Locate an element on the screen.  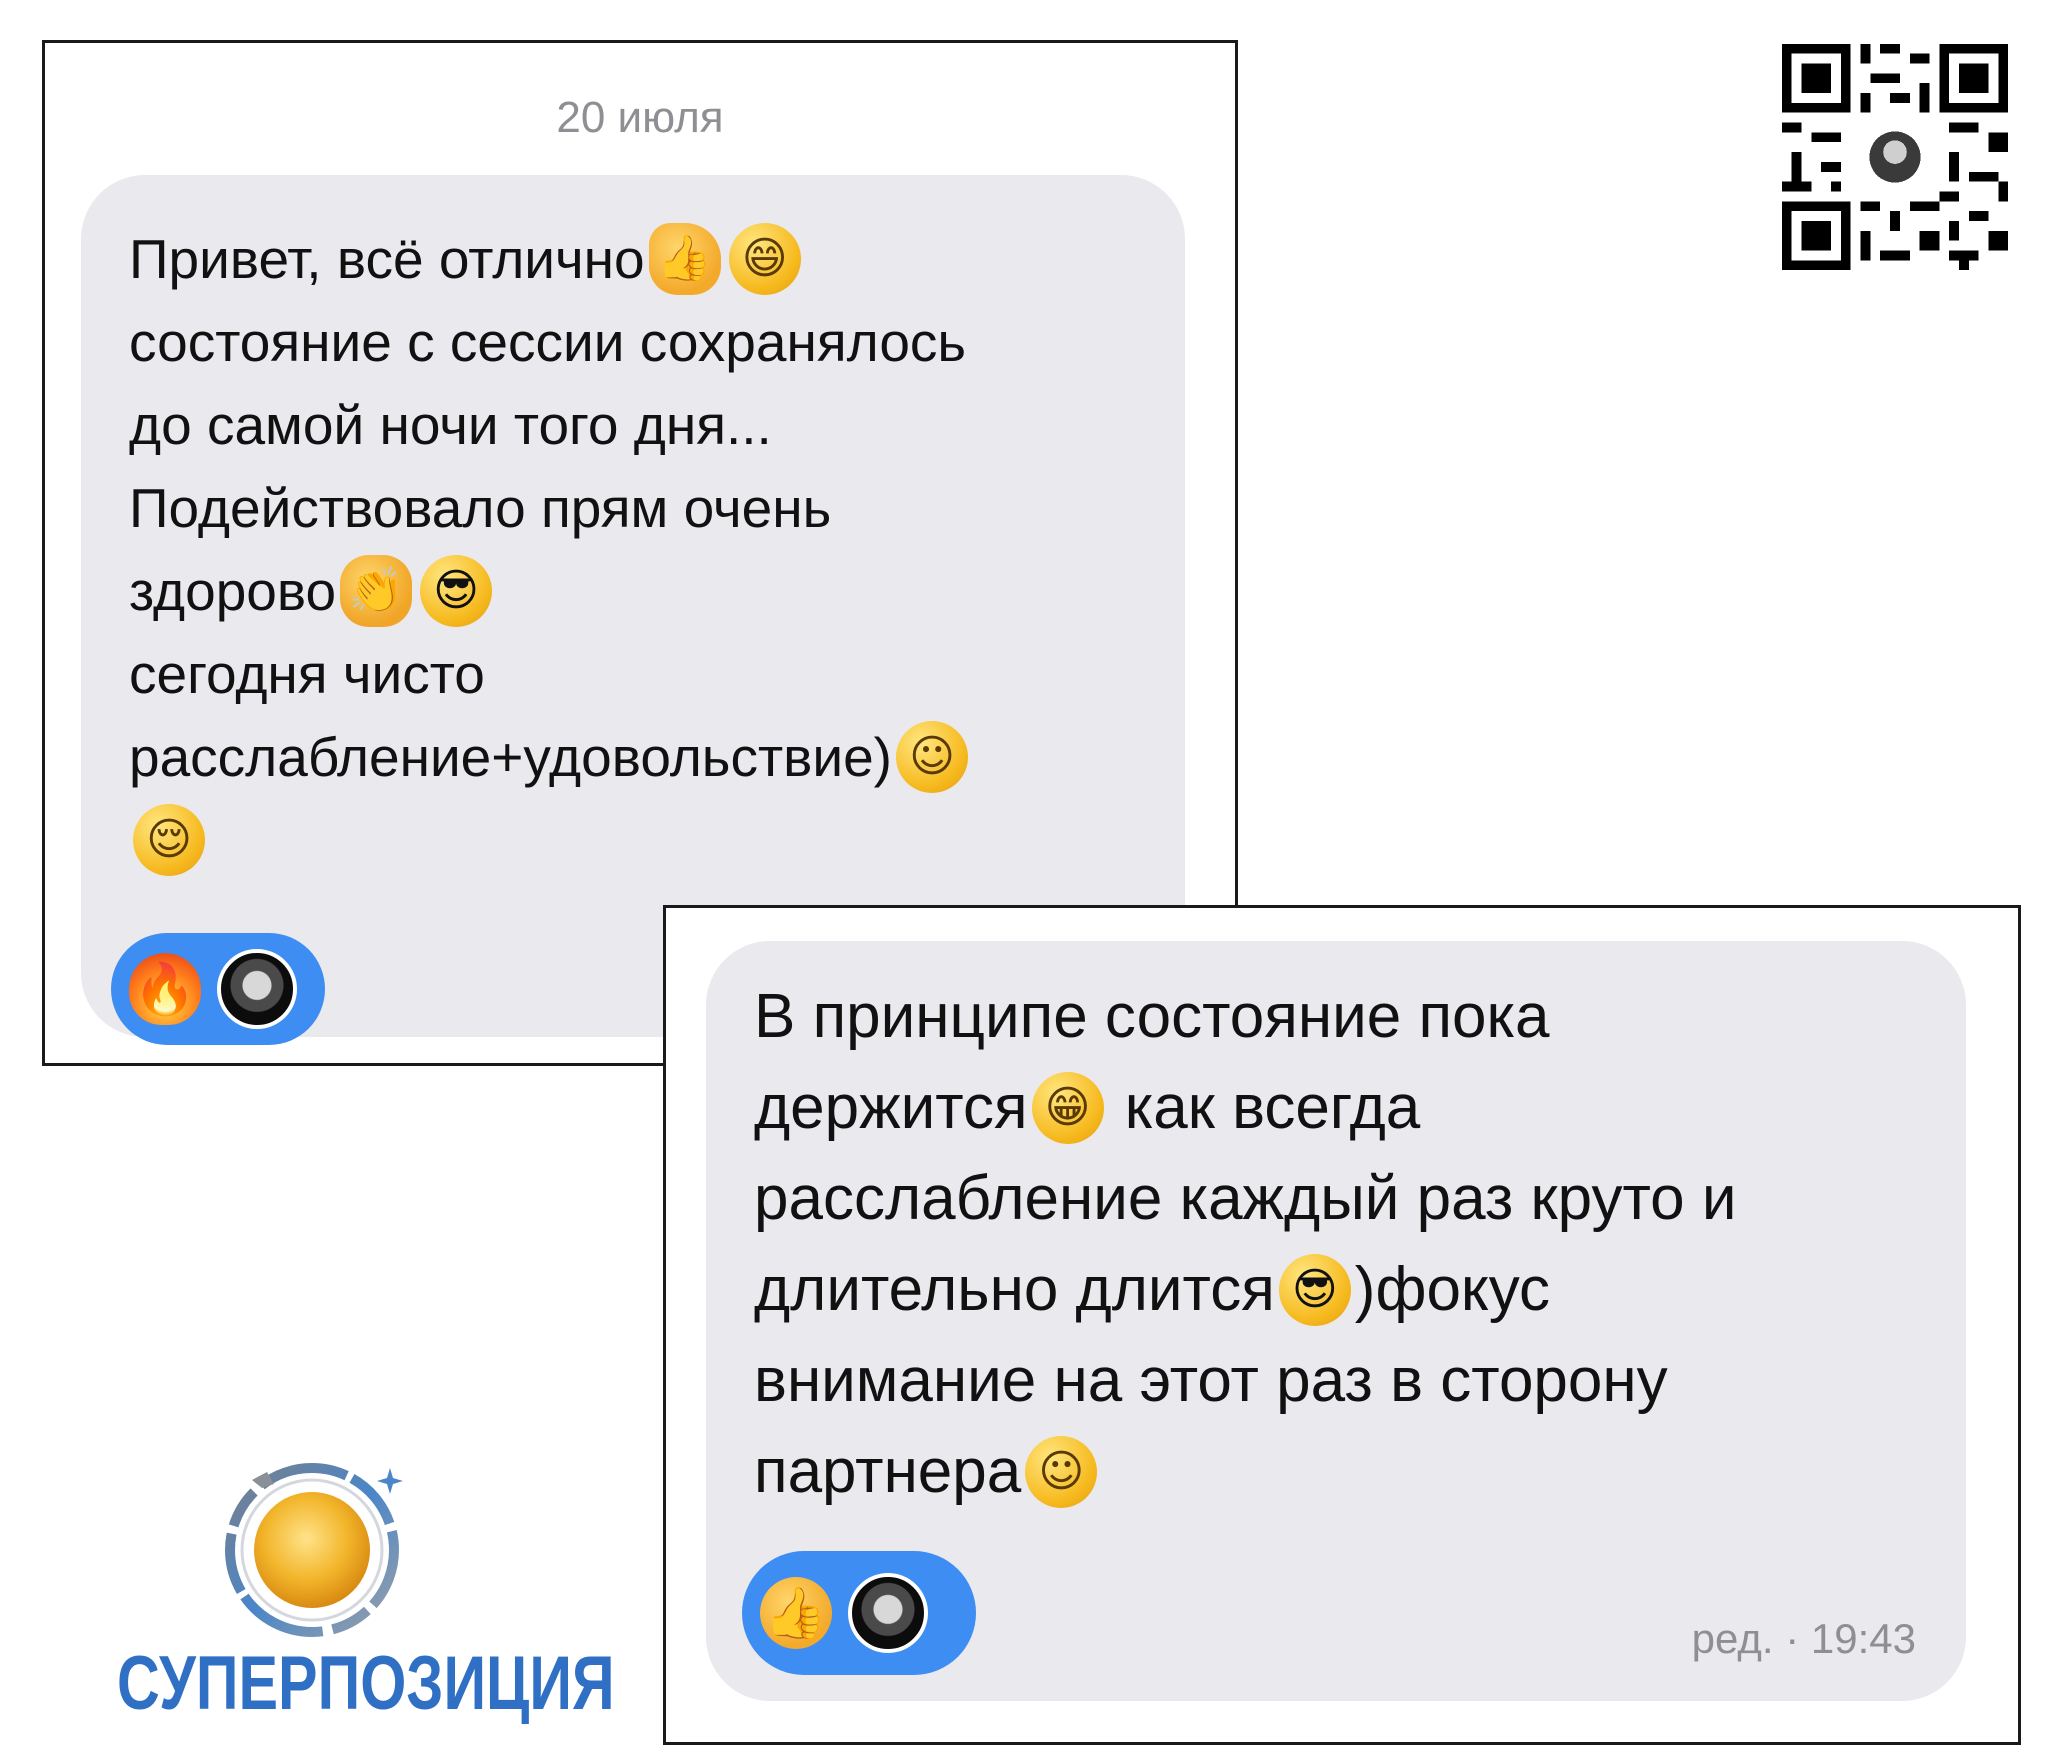
message-text: состояние с сессии сохранялось is located at coordinates (548, 341).